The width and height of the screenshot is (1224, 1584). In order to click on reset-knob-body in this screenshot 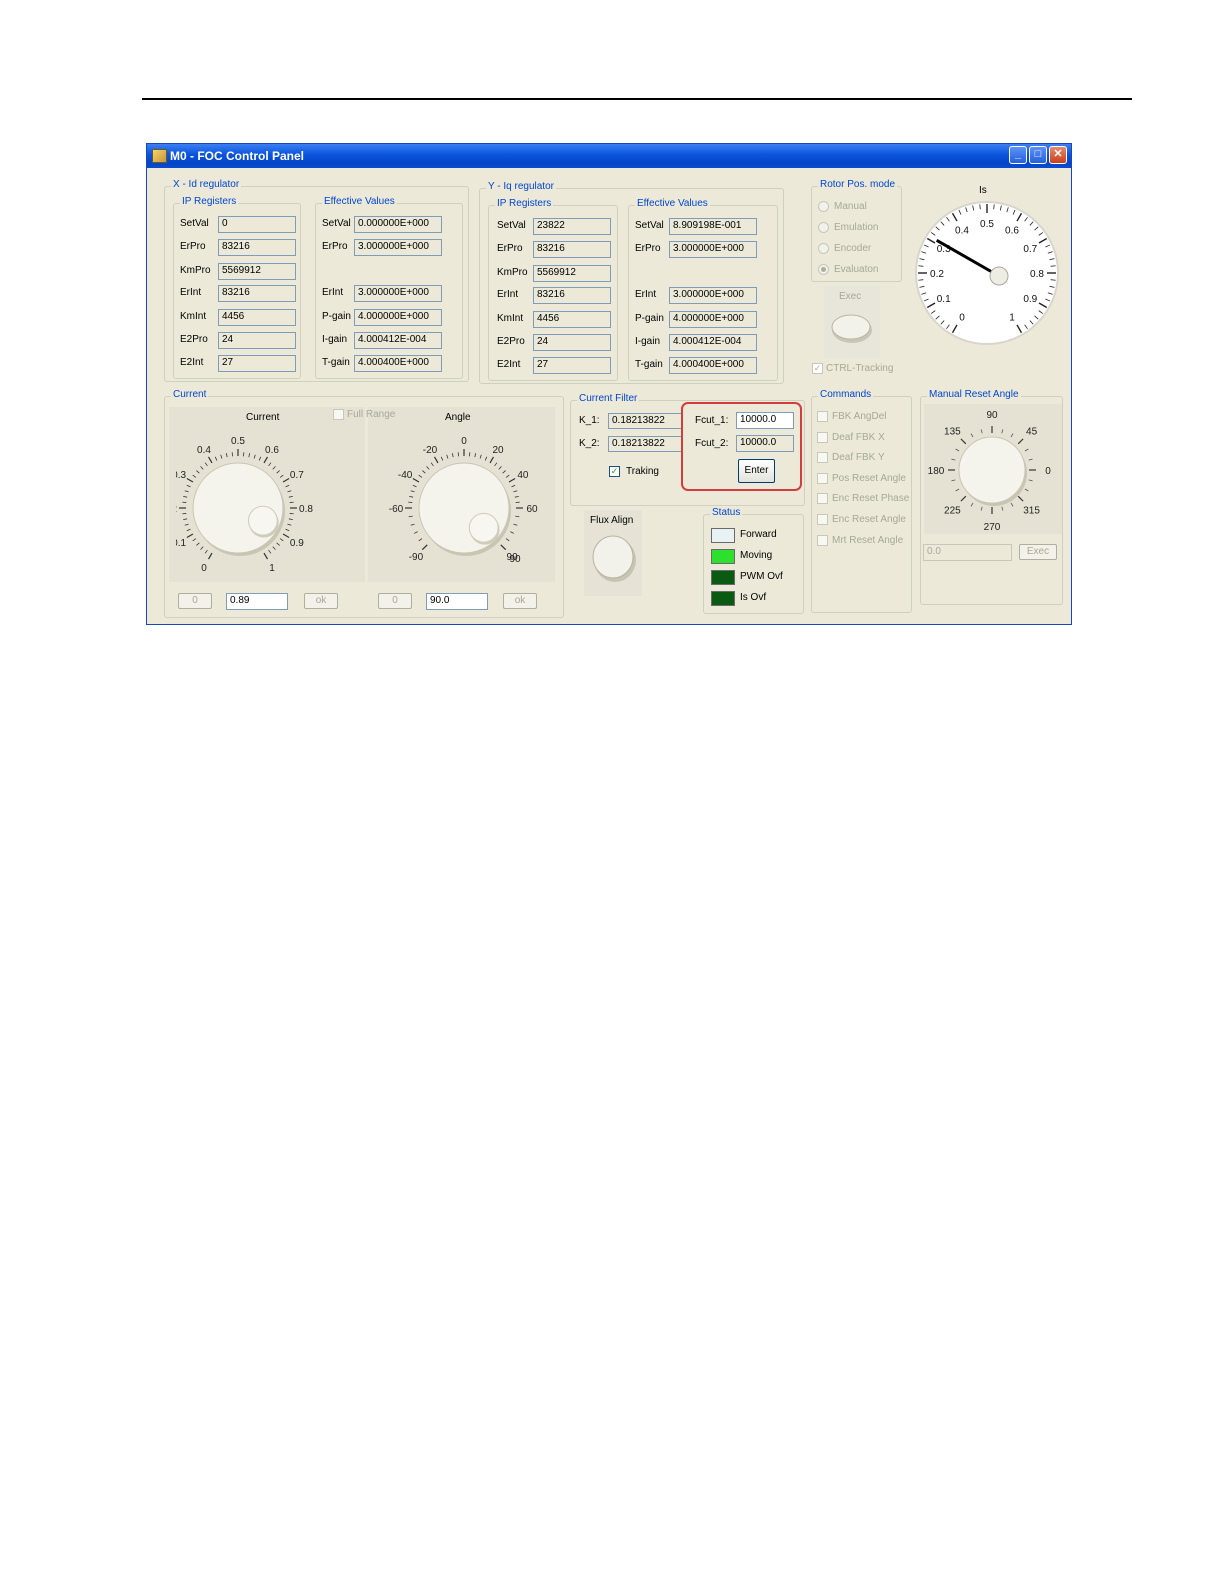, I will do `click(992, 470)`.